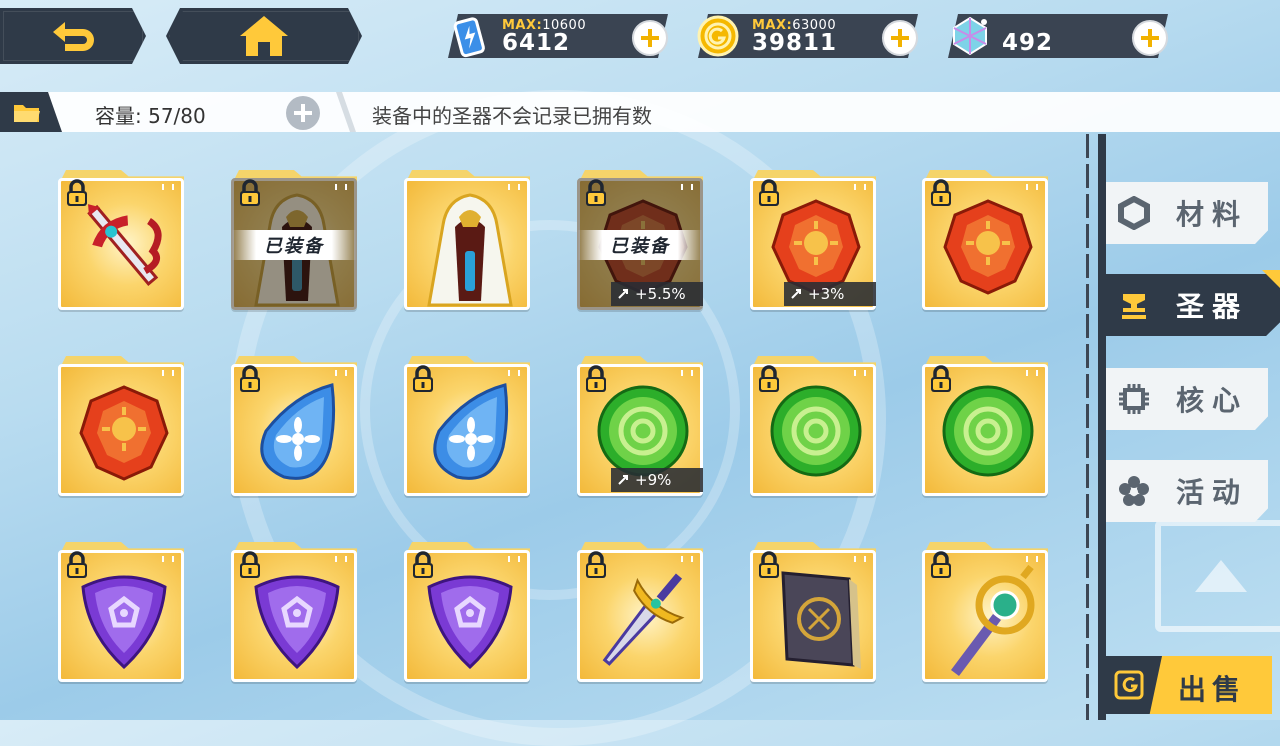 The width and height of the screenshot is (1280, 746). I want to click on tab-core: 核心, so click(1187, 399).